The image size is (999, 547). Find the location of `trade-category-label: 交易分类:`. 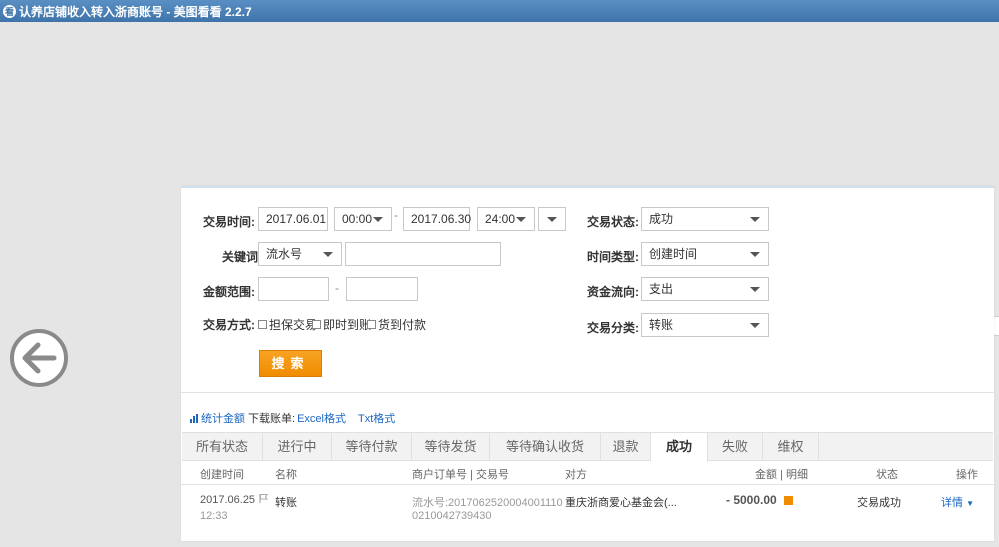

trade-category-label: 交易分类: is located at coordinates (613, 328).